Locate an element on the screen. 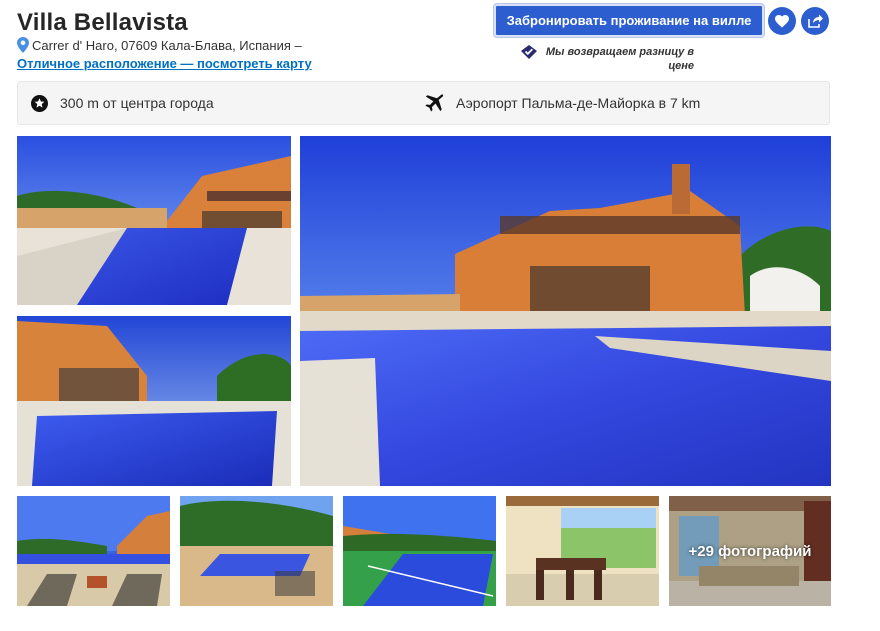 The height and width of the screenshot is (631, 880). star-circle-icon is located at coordinates (39, 103).